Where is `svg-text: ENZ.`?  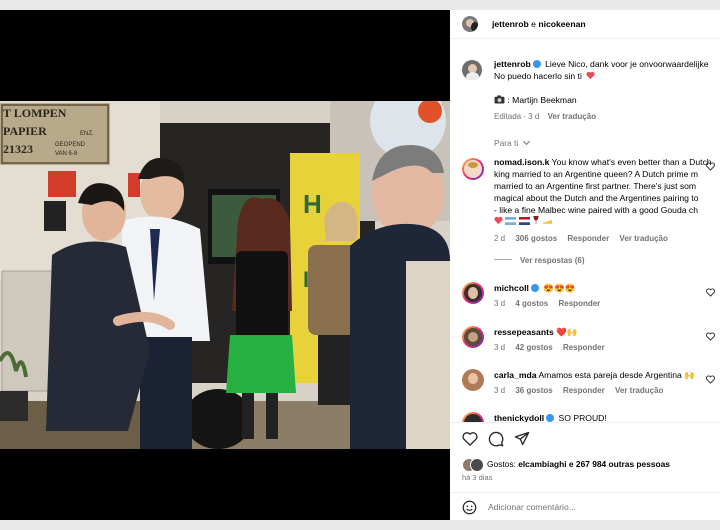 svg-text: ENZ. is located at coordinates (87, 134).